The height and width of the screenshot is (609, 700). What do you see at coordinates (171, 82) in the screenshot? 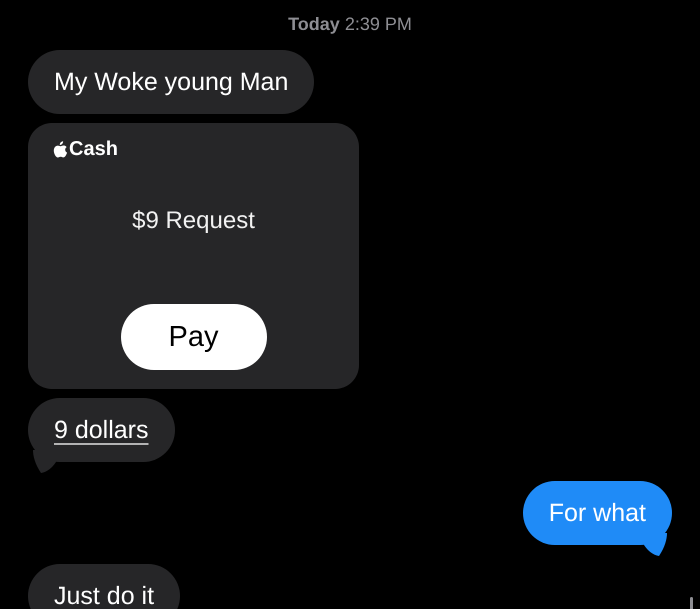
I see `message-text: My Woke young Man` at bounding box center [171, 82].